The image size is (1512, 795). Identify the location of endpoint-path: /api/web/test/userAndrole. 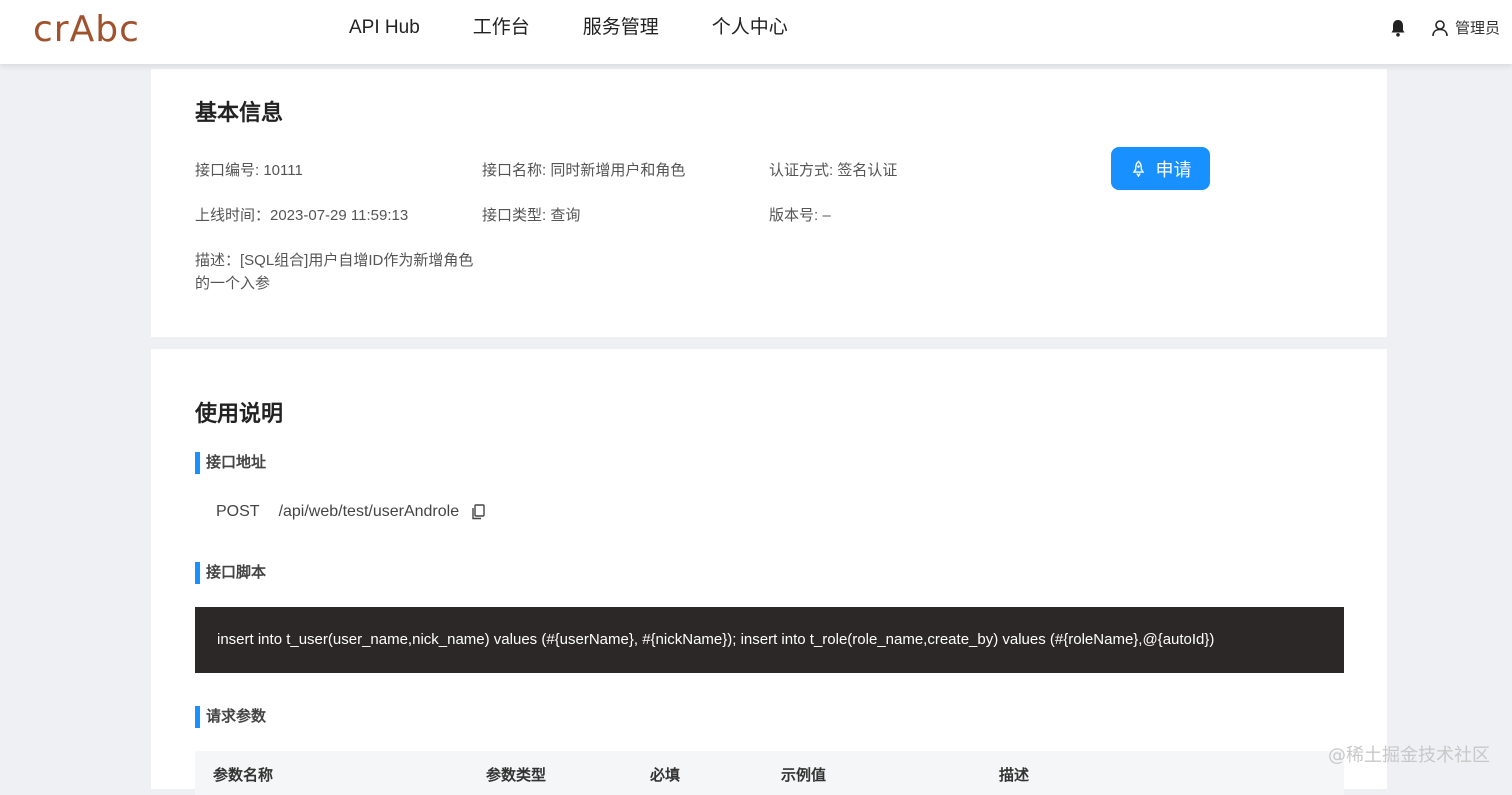
(369, 511).